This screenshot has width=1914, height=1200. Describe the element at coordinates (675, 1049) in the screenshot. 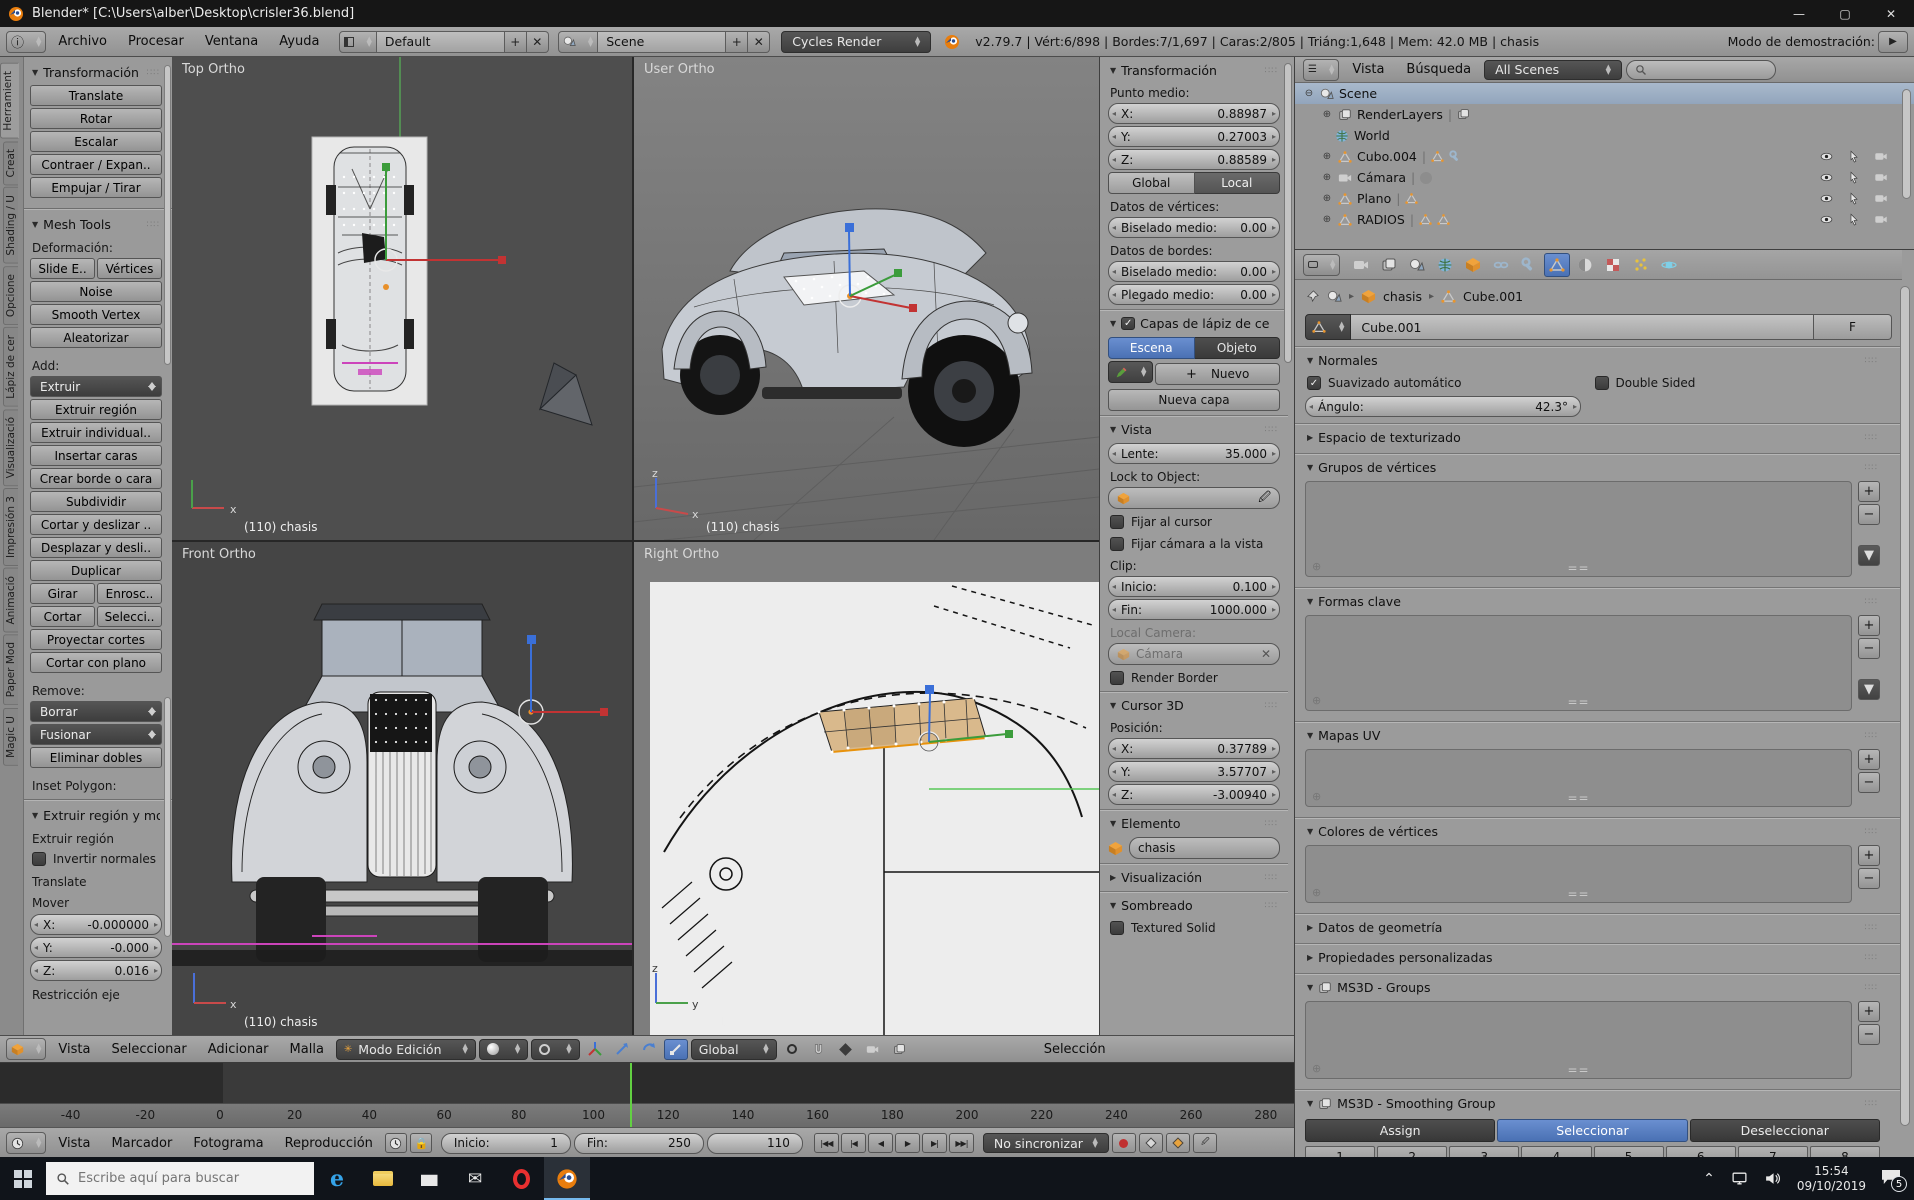

I see `manipulator-scale-button` at that location.